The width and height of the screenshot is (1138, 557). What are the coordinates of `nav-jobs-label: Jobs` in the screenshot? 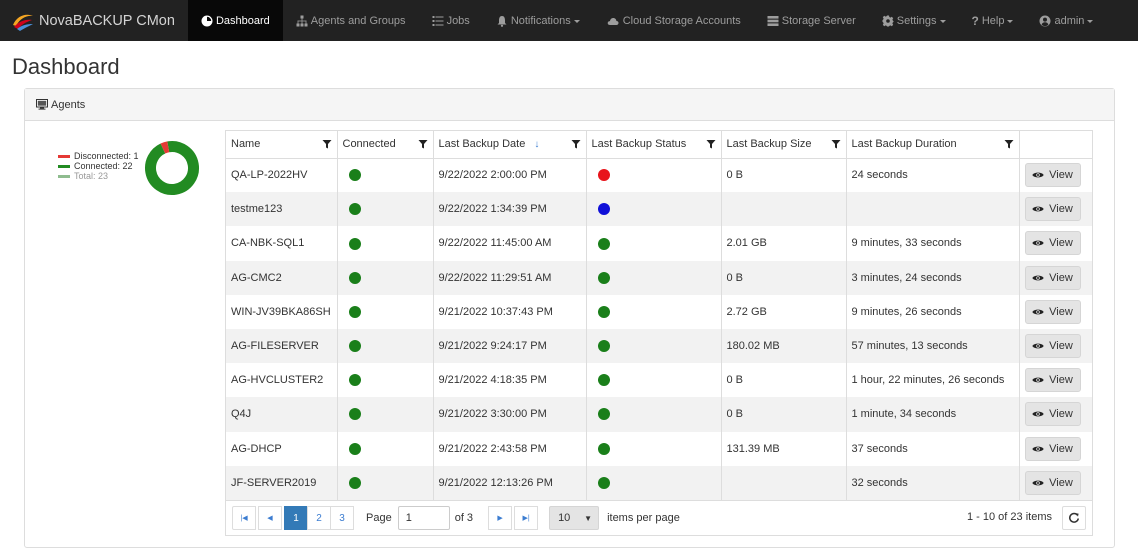 It's located at (458, 20).